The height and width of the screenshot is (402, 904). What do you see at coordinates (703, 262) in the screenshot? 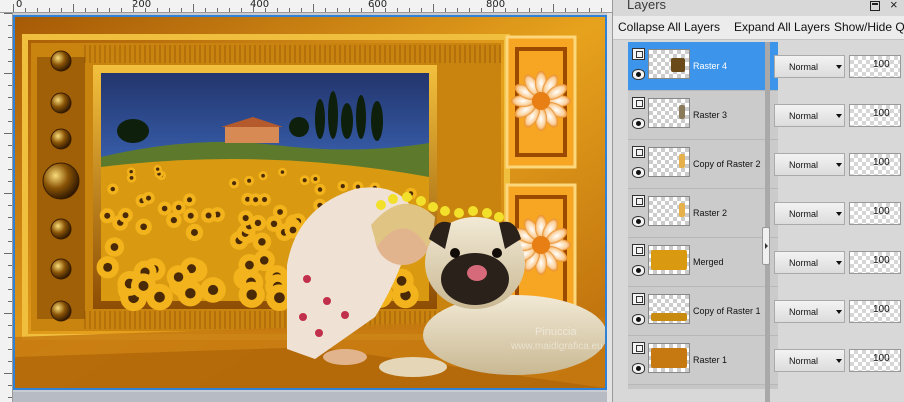
I see `layer-row: Merged` at bounding box center [703, 262].